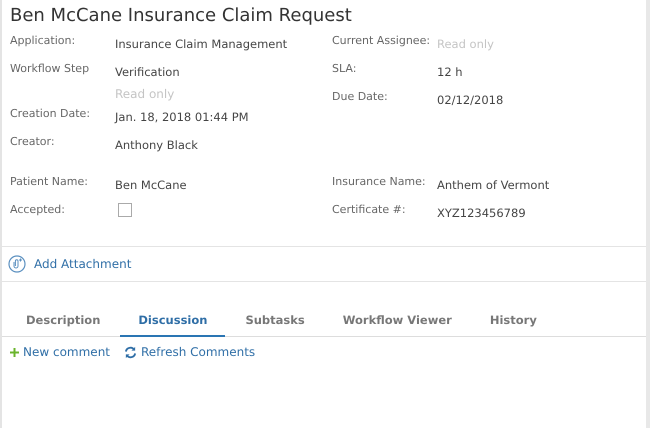 This screenshot has width=650, height=428. I want to click on field-value: Anthem of Vermont, so click(493, 185).